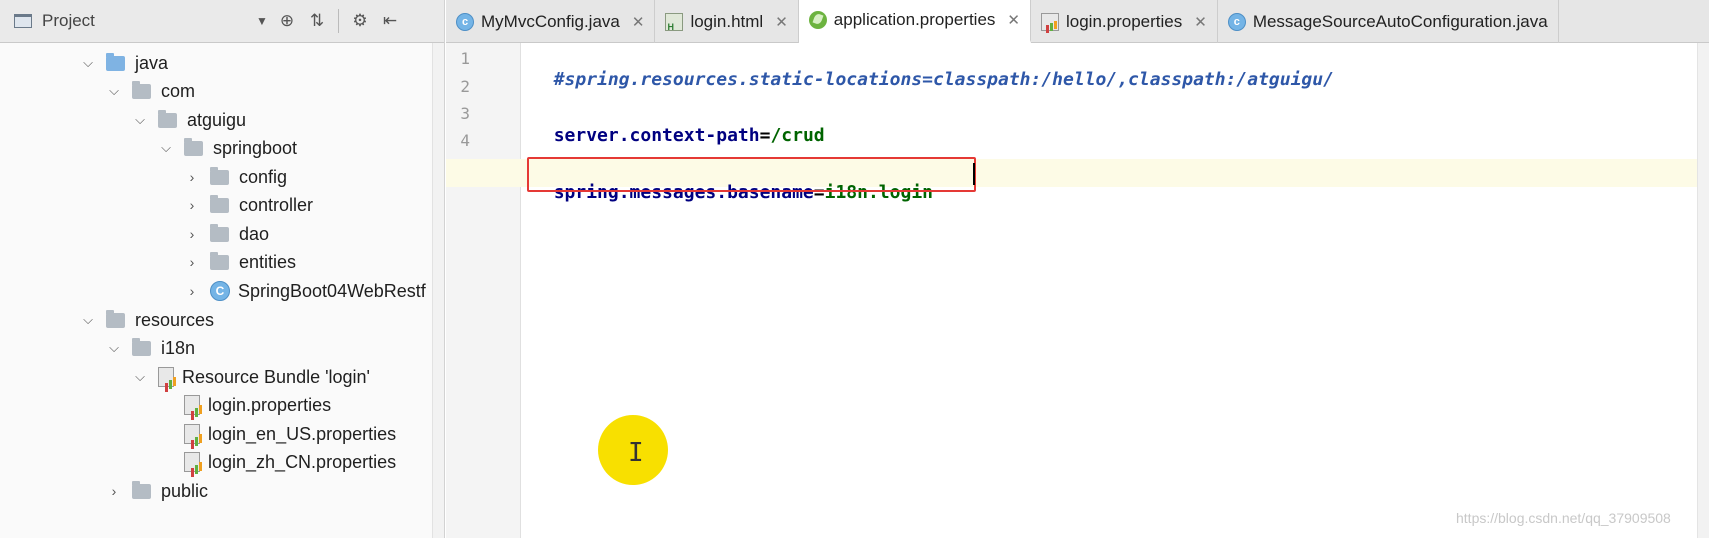 Image resolution: width=1709 pixels, height=538 pixels. I want to click on tab-label: MessageSourceAutoConfiguration.java, so click(1400, 21).